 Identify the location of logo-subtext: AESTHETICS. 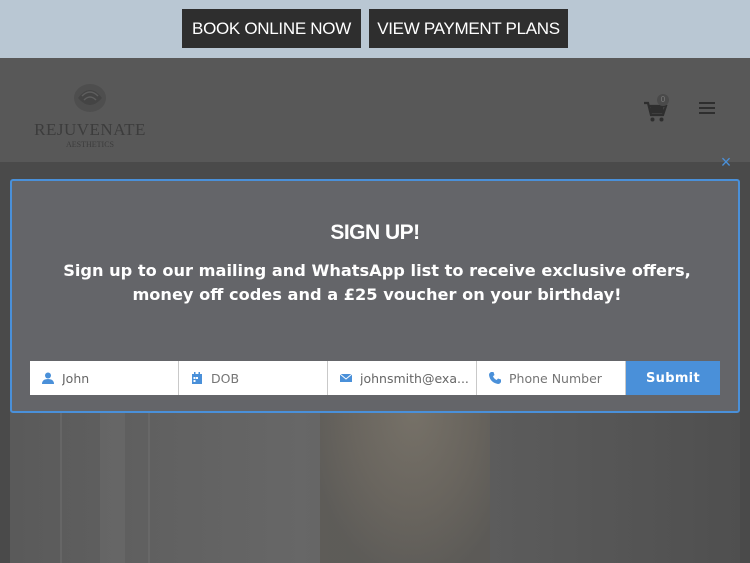
(90, 144).